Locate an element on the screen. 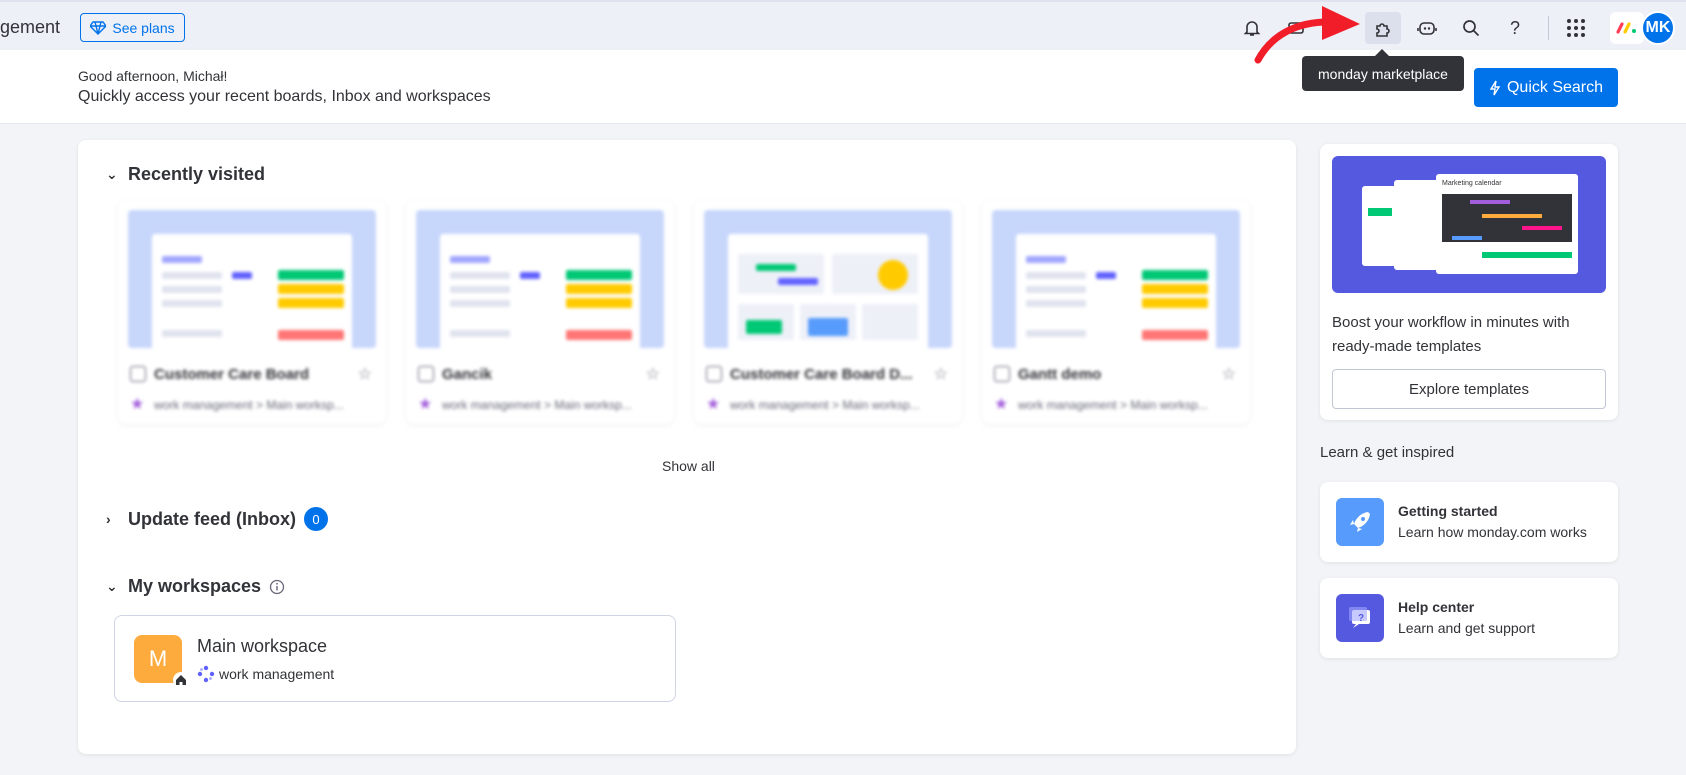 The height and width of the screenshot is (775, 1686). learn-section-title: Learn & get inspired is located at coordinates (1387, 452).